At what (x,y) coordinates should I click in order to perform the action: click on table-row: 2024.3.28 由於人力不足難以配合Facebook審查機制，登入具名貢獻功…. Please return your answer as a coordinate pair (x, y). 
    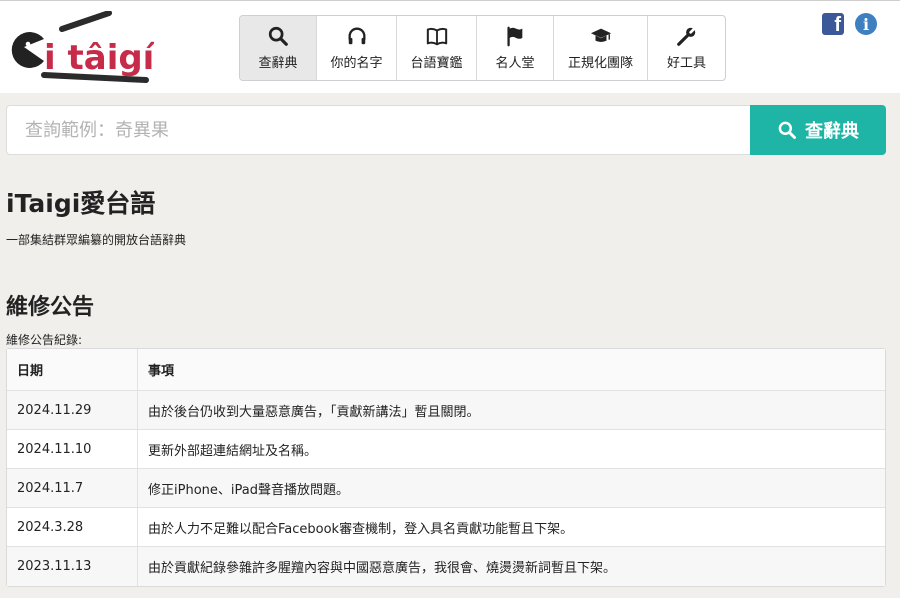
    Looking at the image, I should click on (446, 527).